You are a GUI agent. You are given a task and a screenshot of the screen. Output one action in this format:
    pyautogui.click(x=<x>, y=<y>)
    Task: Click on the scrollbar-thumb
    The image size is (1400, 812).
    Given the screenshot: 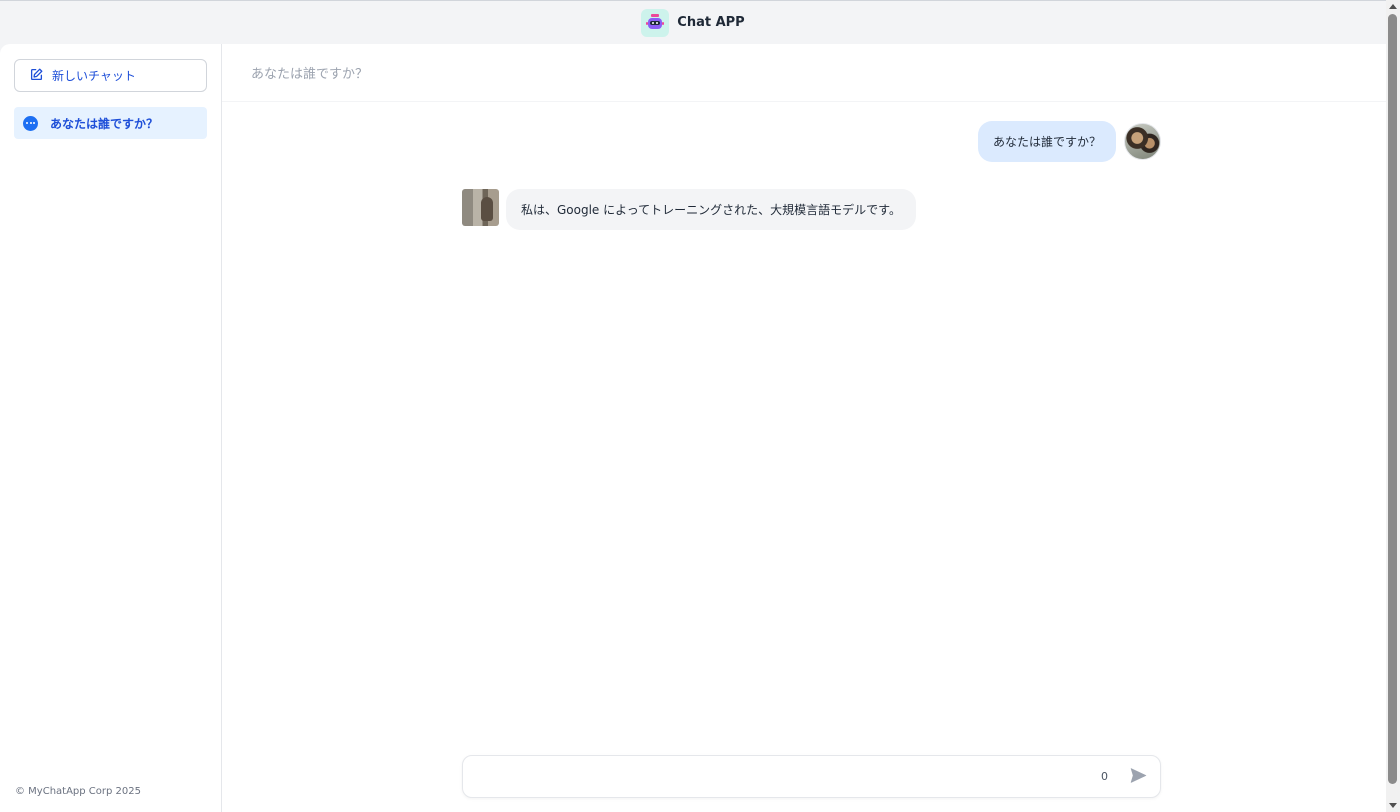 What is the action you would take?
    pyautogui.click(x=1392, y=399)
    